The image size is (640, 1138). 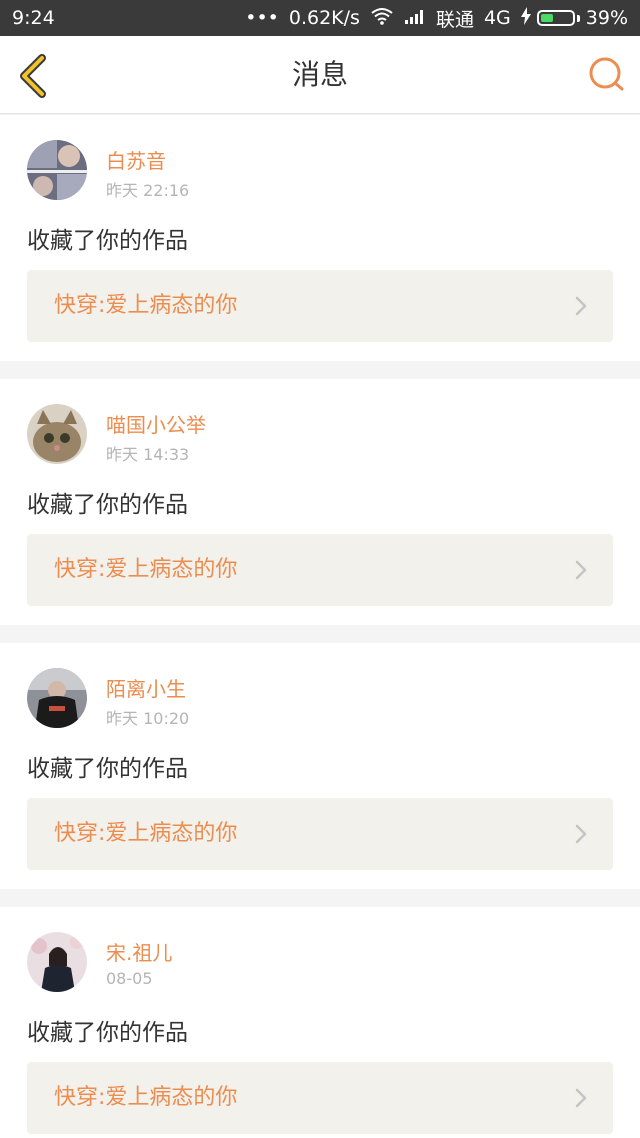 I want to click on message-time: 08-05, so click(x=129, y=978).